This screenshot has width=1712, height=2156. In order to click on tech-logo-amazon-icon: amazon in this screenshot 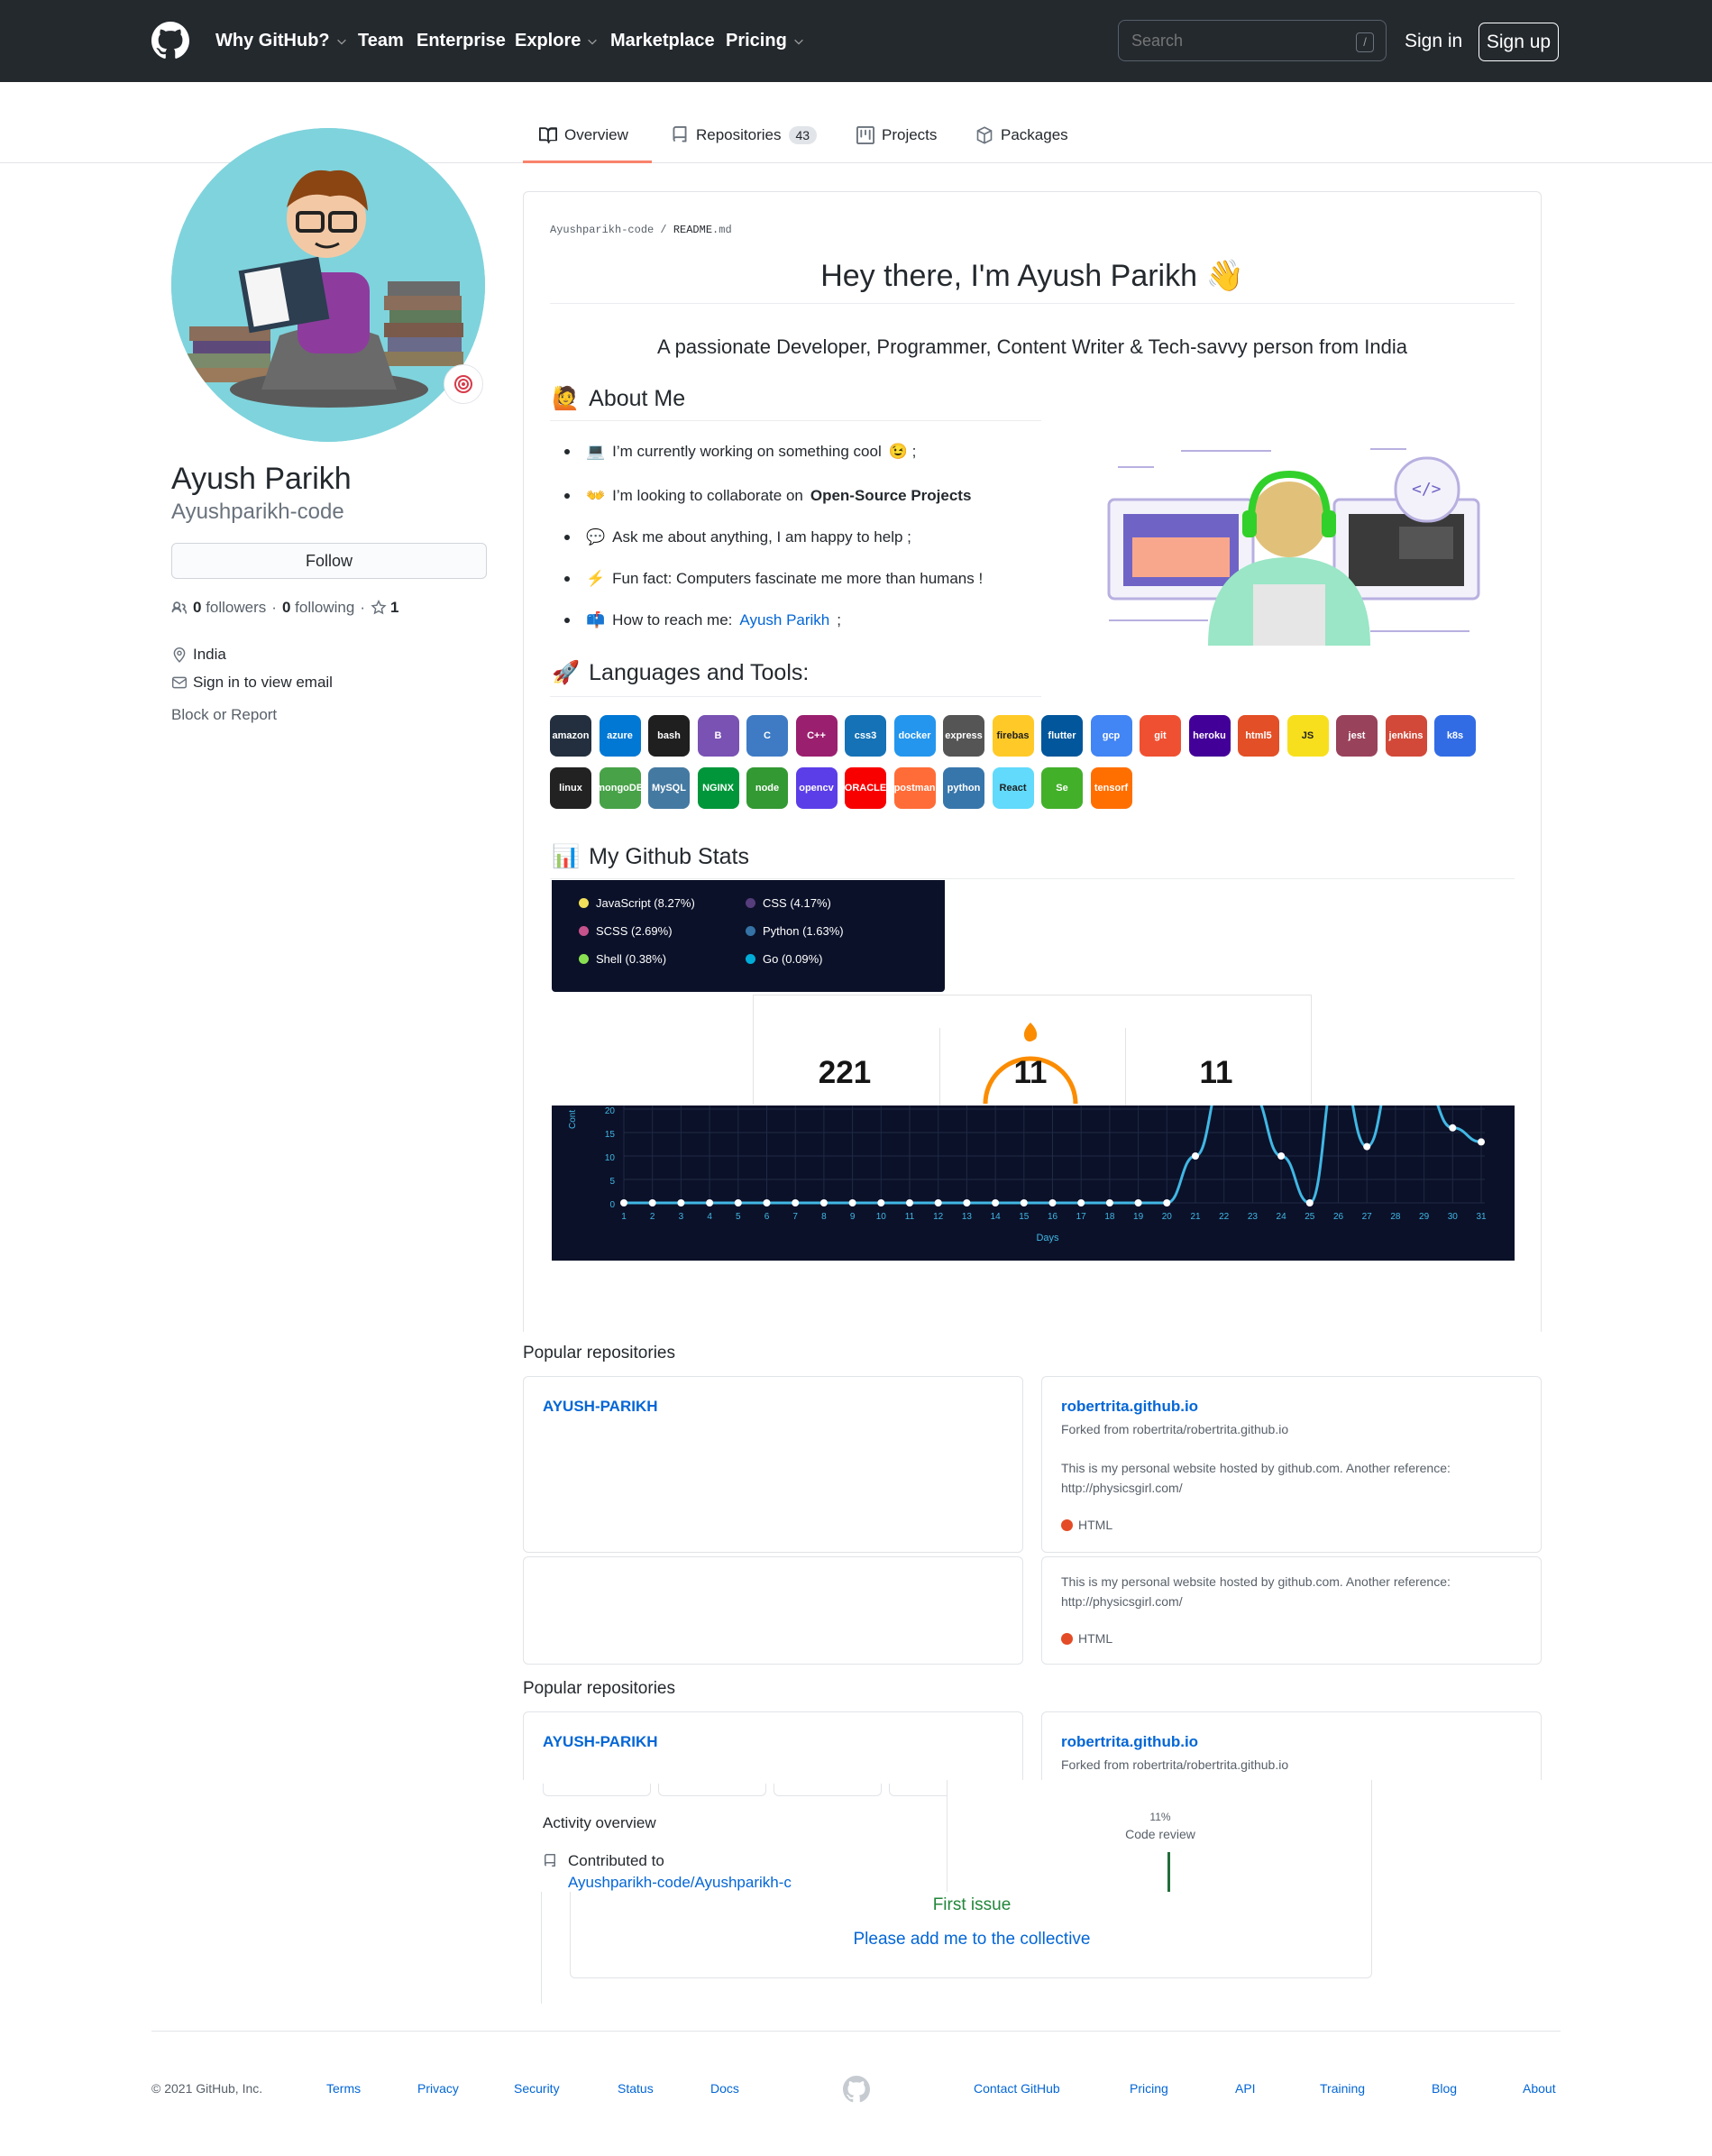, I will do `click(570, 736)`.